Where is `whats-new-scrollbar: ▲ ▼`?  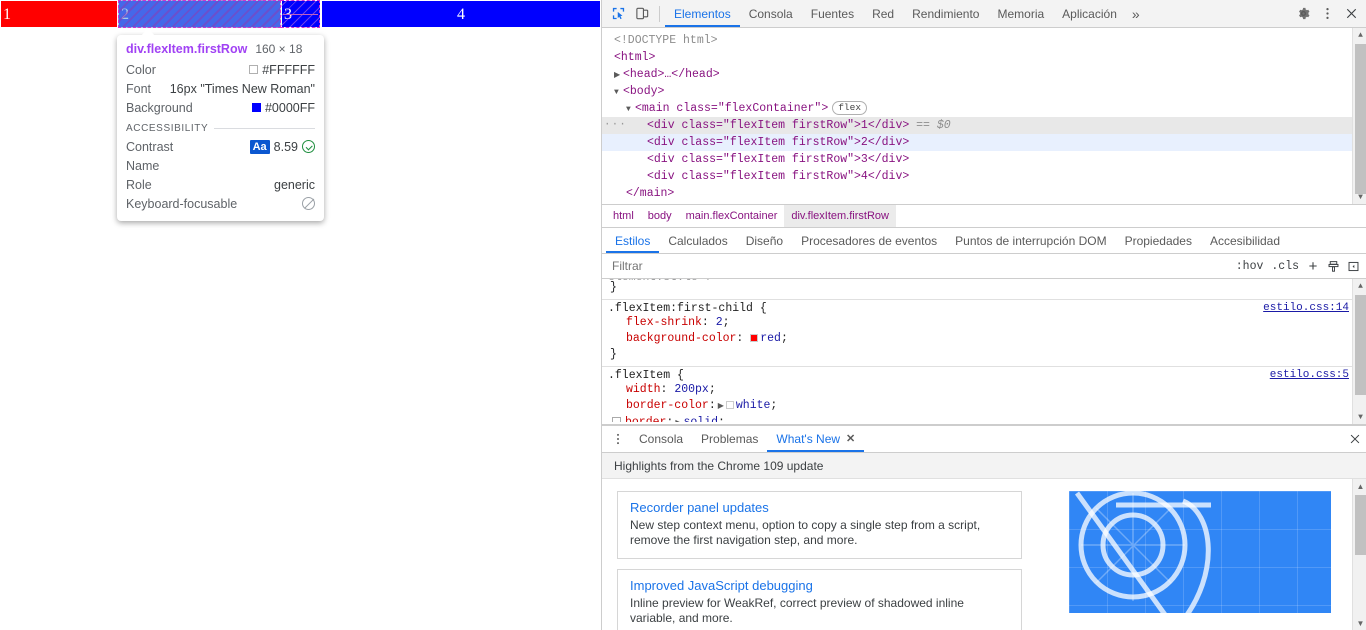 whats-new-scrollbar: ▲ ▼ is located at coordinates (1359, 554).